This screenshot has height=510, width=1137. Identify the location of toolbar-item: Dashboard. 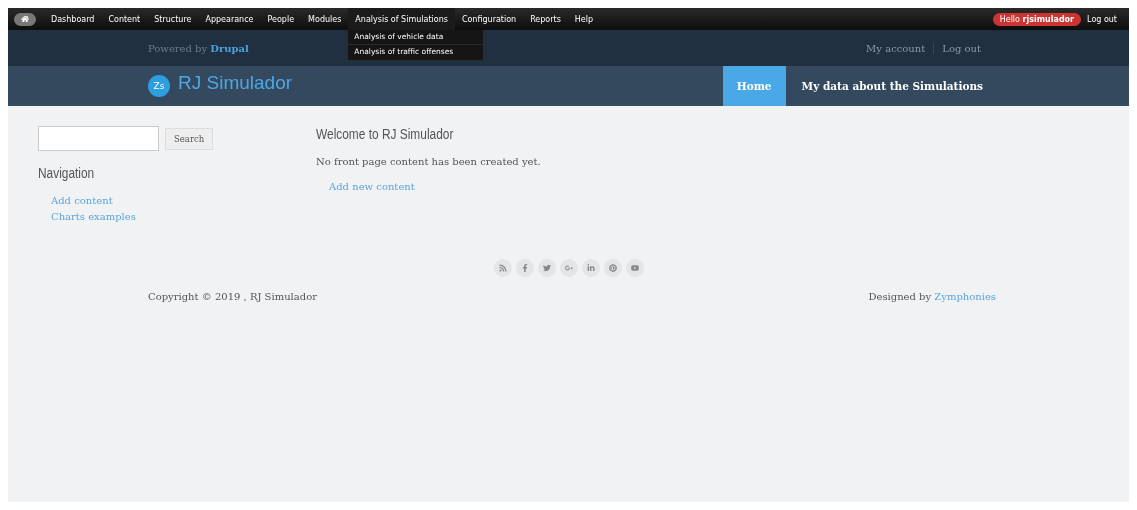
(73, 19).